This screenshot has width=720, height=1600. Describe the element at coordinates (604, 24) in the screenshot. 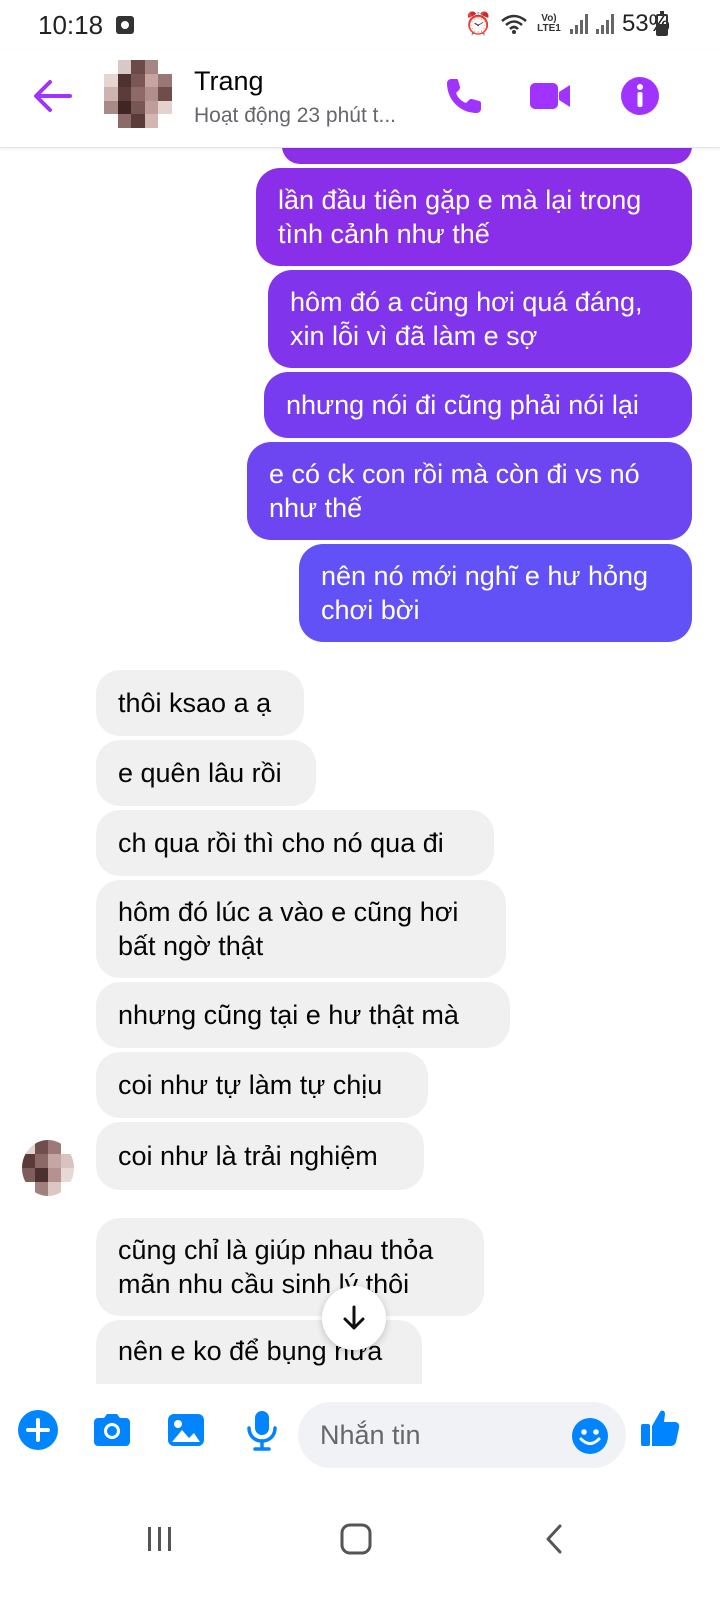

I see `signal-2-icon` at that location.